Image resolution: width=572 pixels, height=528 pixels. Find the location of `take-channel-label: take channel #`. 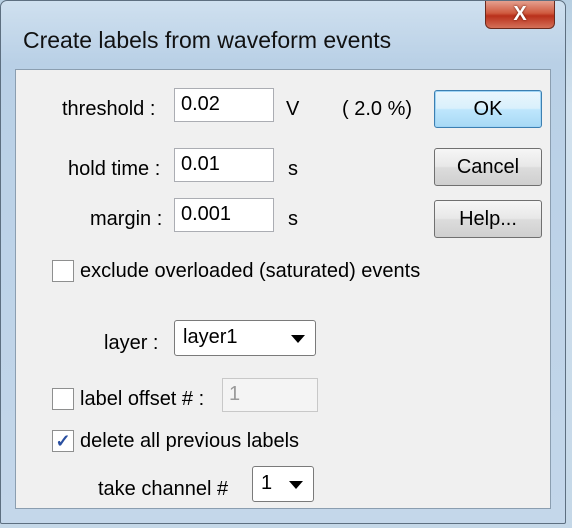

take-channel-label: take channel # is located at coordinates (163, 489).